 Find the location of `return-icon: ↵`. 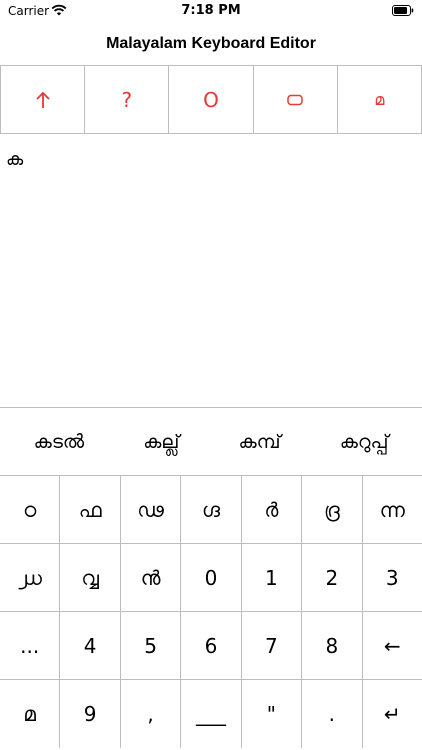

return-icon: ↵ is located at coordinates (392, 714).